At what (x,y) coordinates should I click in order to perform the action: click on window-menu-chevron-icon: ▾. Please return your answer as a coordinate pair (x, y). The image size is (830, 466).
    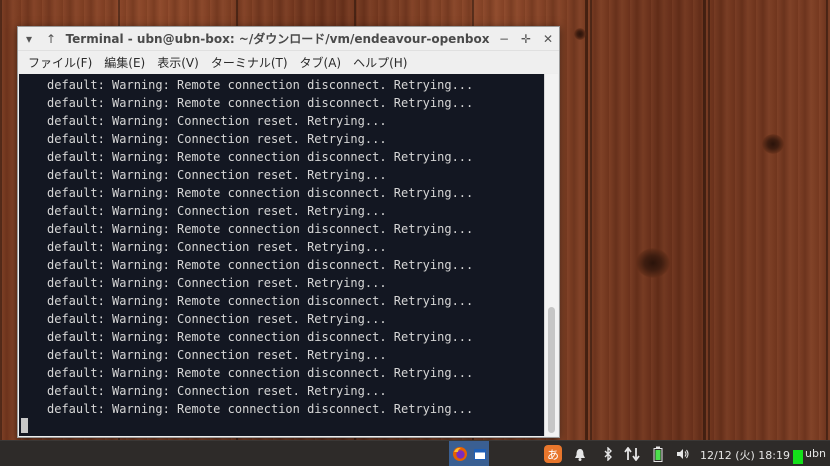
    Looking at the image, I should click on (29, 39).